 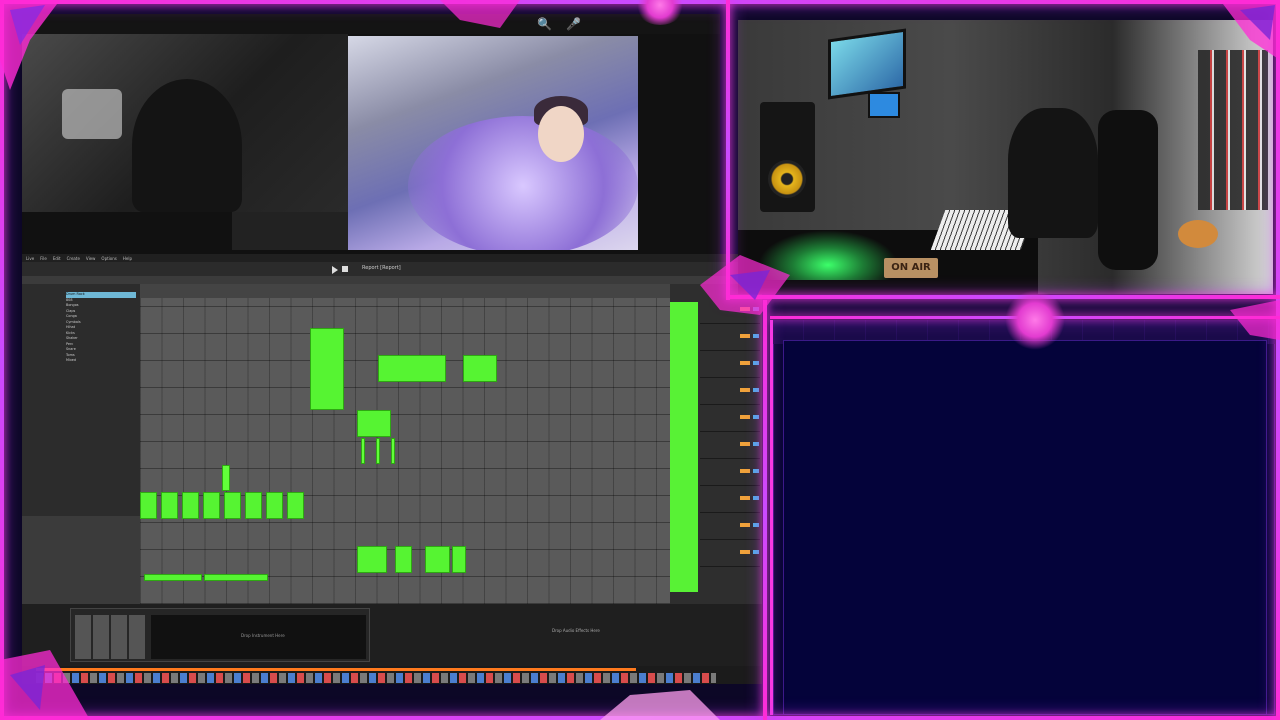 I want to click on device-screen: Drop Instrument Here, so click(x=258, y=637).